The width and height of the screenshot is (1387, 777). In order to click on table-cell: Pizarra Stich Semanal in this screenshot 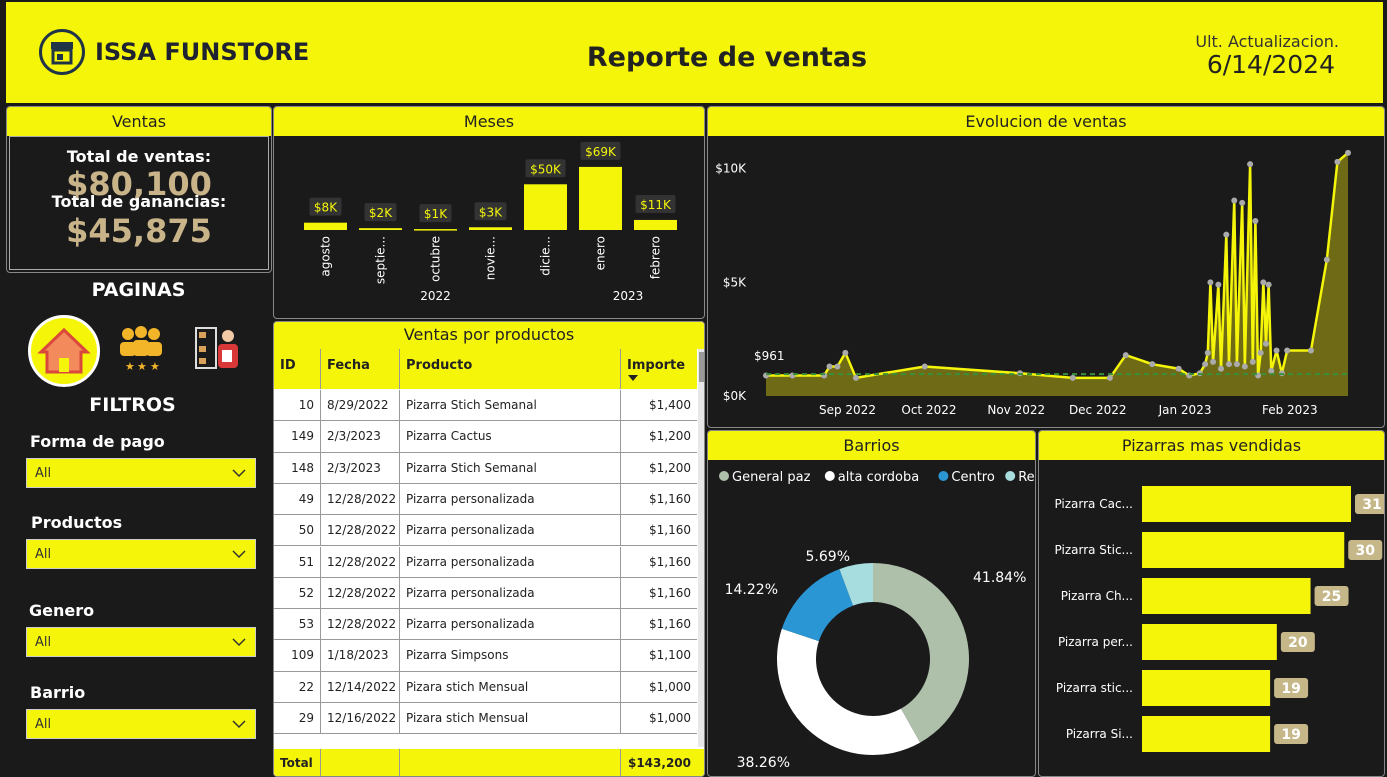, I will do `click(510, 468)`.